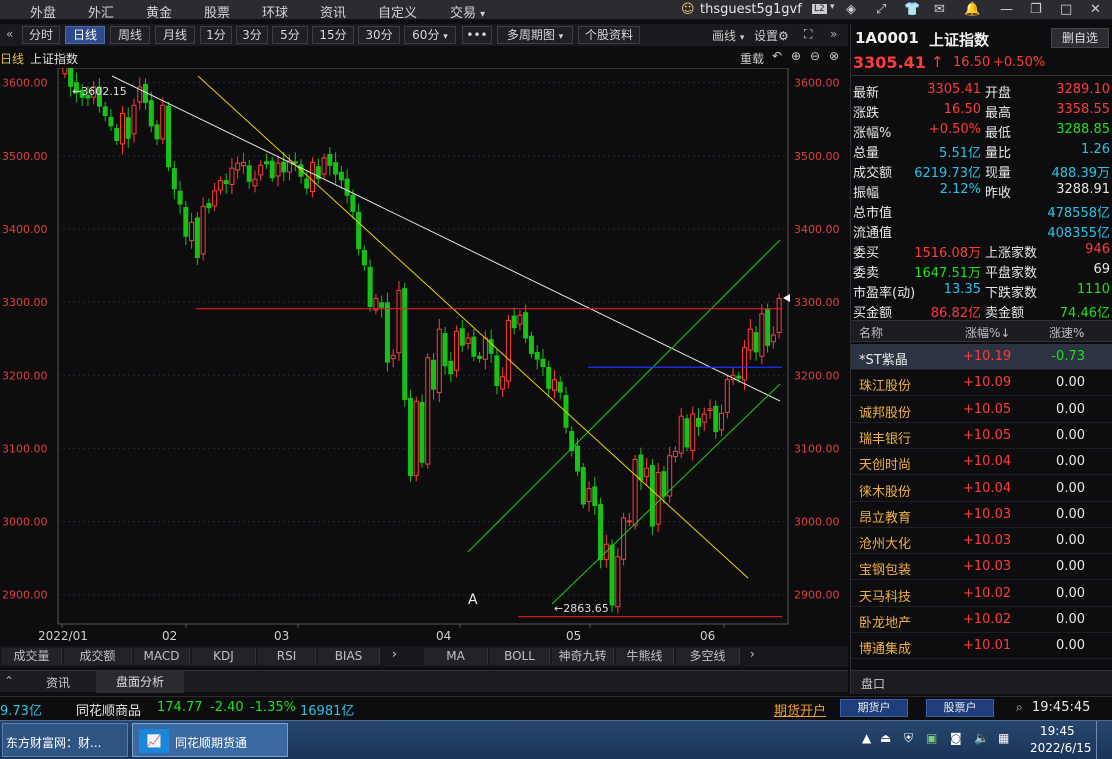 This screenshot has width=1112, height=759. Describe the element at coordinates (1104, 740) in the screenshot. I see `show-desktop-button` at that location.